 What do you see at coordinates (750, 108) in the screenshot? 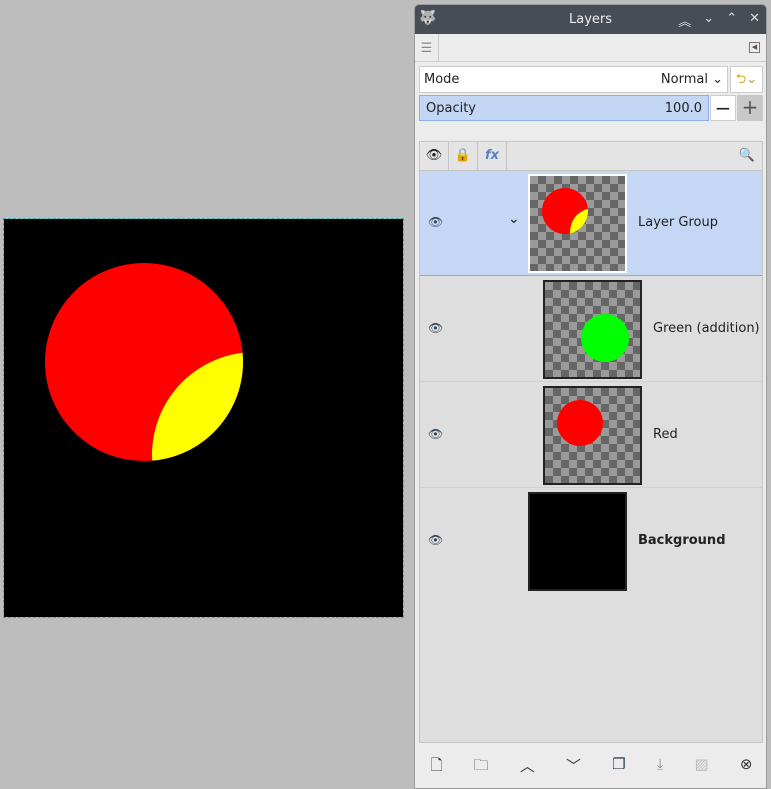
I see `opacity-increase-button: +` at bounding box center [750, 108].